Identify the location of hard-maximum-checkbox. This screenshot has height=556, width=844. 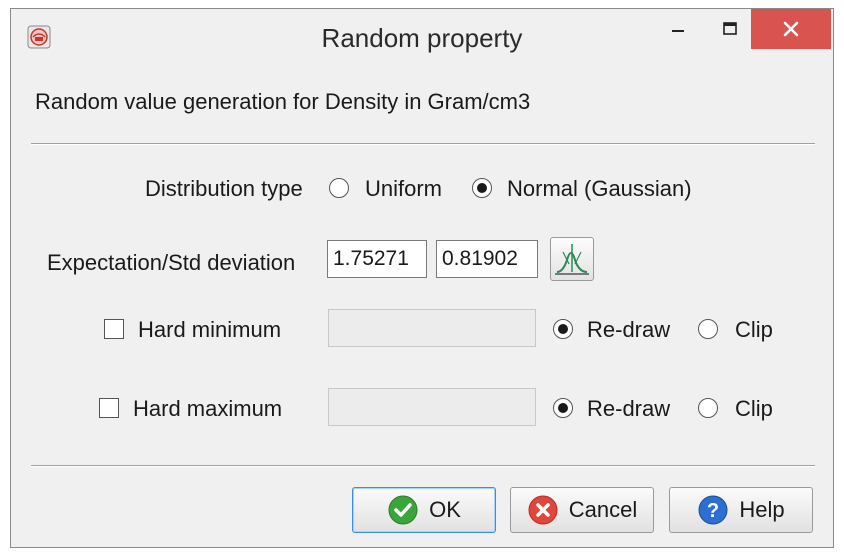
(109, 408).